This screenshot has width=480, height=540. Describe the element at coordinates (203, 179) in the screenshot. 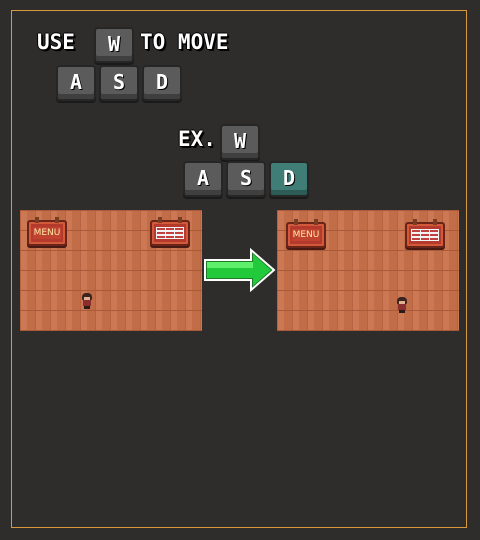

I see `example-a-key: A` at that location.